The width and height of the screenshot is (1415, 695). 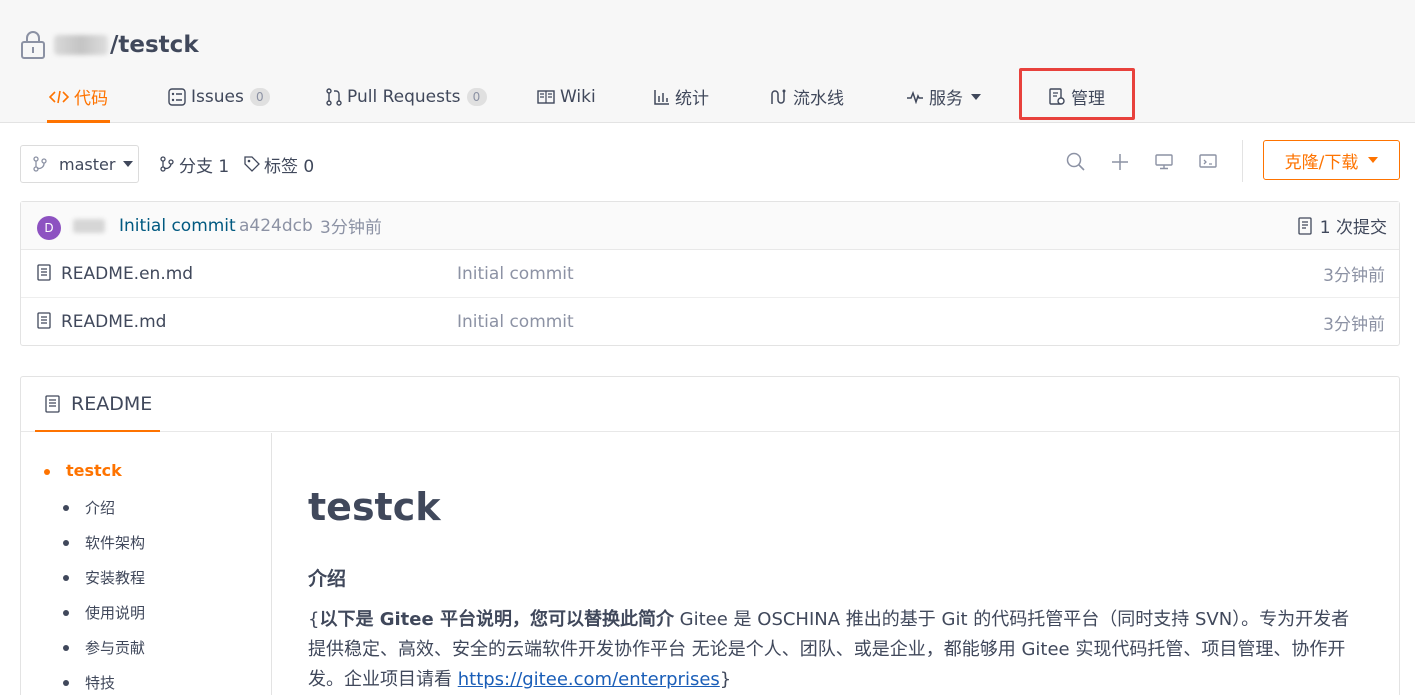 I want to click on commit-author-redacted, so click(x=89, y=226).